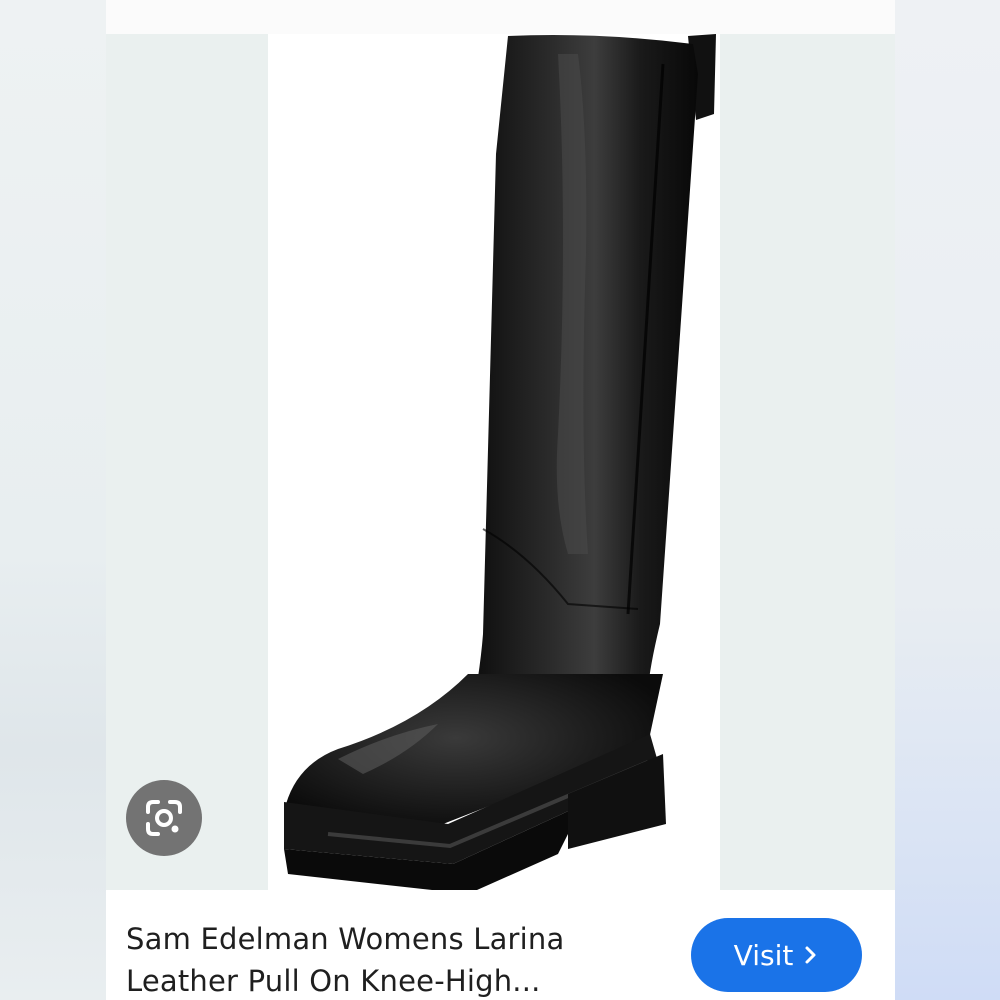 Image resolution: width=1000 pixels, height=1000 pixels. I want to click on result-title-line-1: Sam Edelman Womens Larina, so click(345, 939).